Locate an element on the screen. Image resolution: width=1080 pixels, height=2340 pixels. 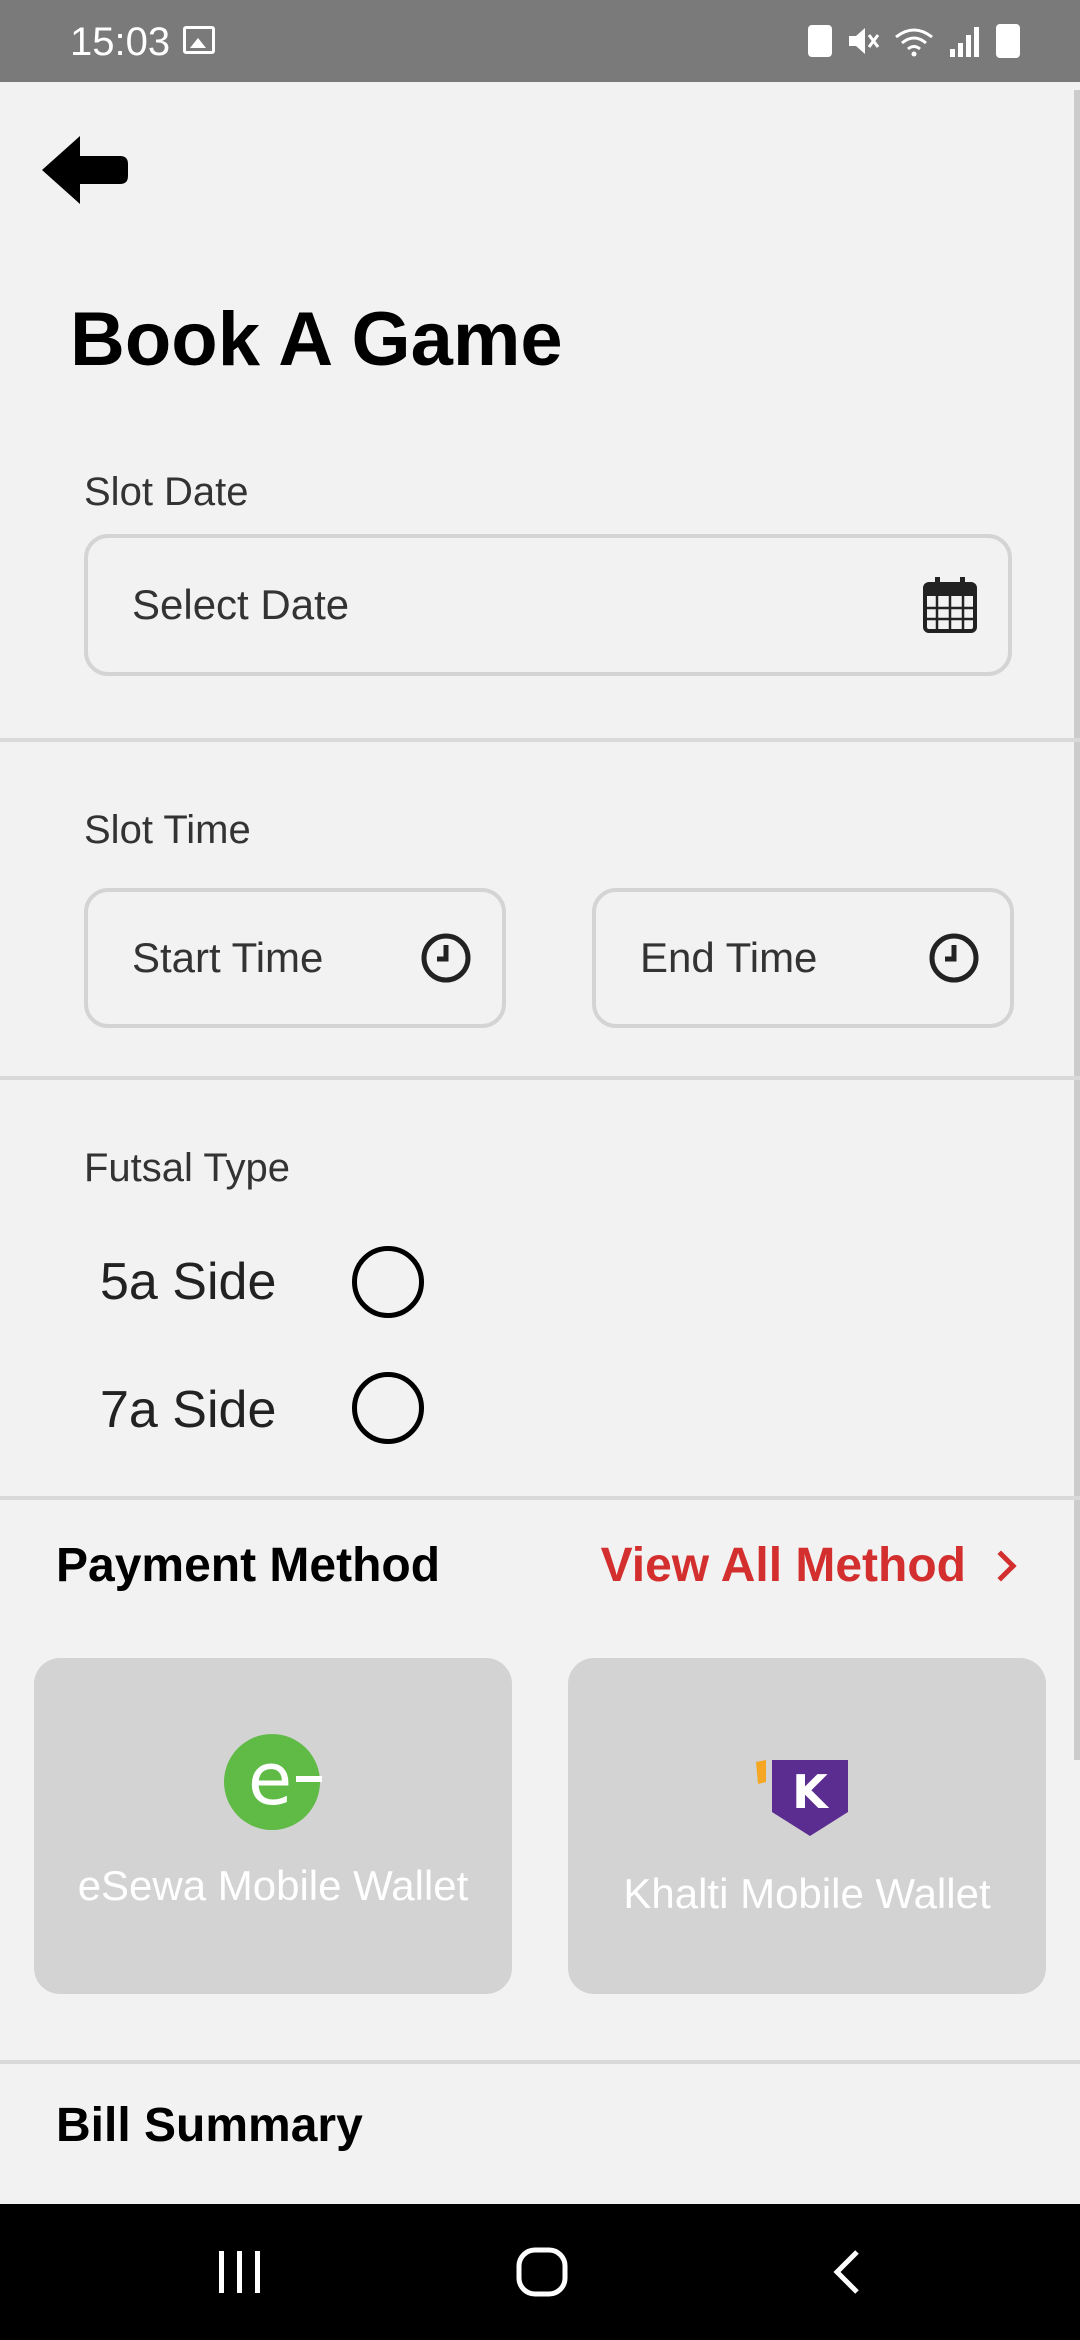
back-chevron-icon is located at coordinates (846, 2272).